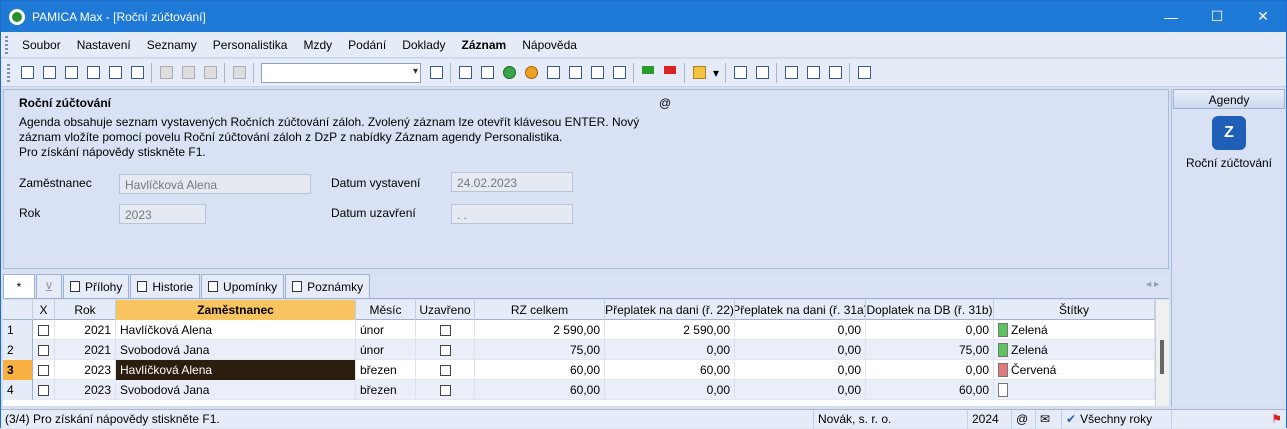  Describe the element at coordinates (317, 45) in the screenshot. I see `menu-mzdy: Mzdy` at that location.